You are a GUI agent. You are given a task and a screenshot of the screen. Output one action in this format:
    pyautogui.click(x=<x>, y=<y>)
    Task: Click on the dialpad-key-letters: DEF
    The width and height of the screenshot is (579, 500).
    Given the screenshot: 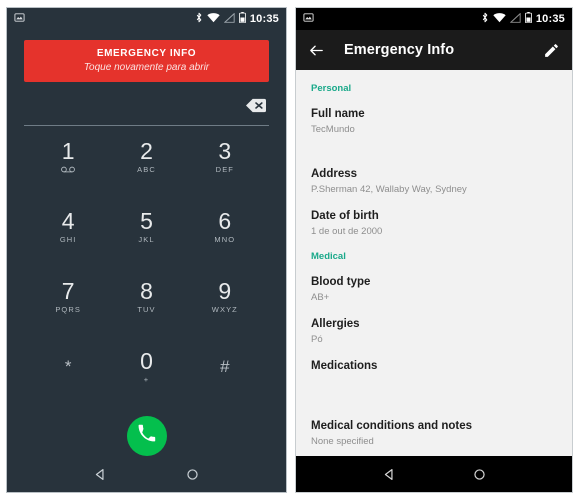 What is the action you would take?
    pyautogui.click(x=224, y=169)
    